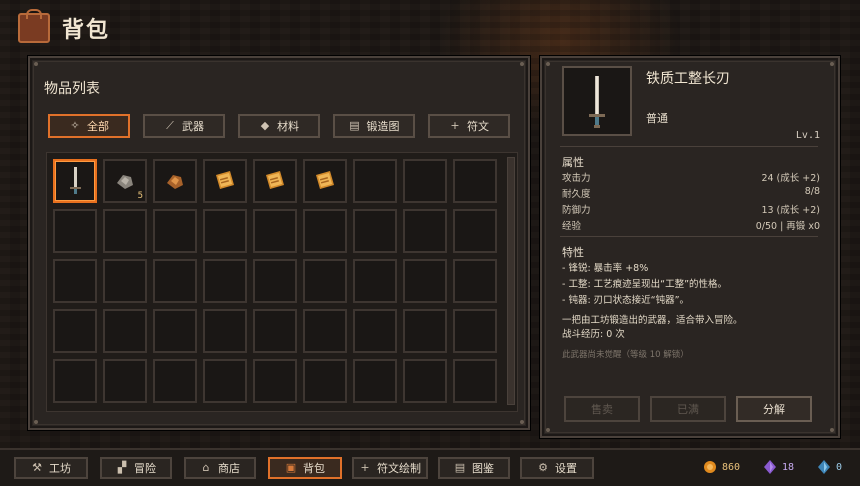 The width and height of the screenshot is (860, 486). What do you see at coordinates (779, 467) in the screenshot?
I see `crystal-counter: 18` at bounding box center [779, 467].